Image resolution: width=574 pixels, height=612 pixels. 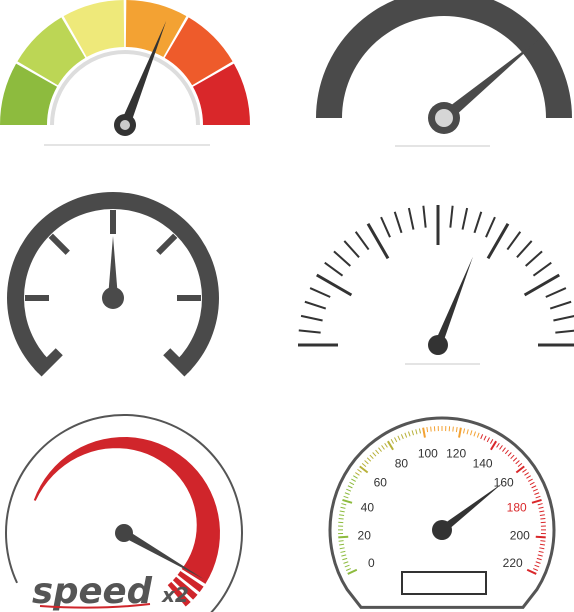 What do you see at coordinates (125, 62) in the screenshot?
I see `color-segments` at bounding box center [125, 62].